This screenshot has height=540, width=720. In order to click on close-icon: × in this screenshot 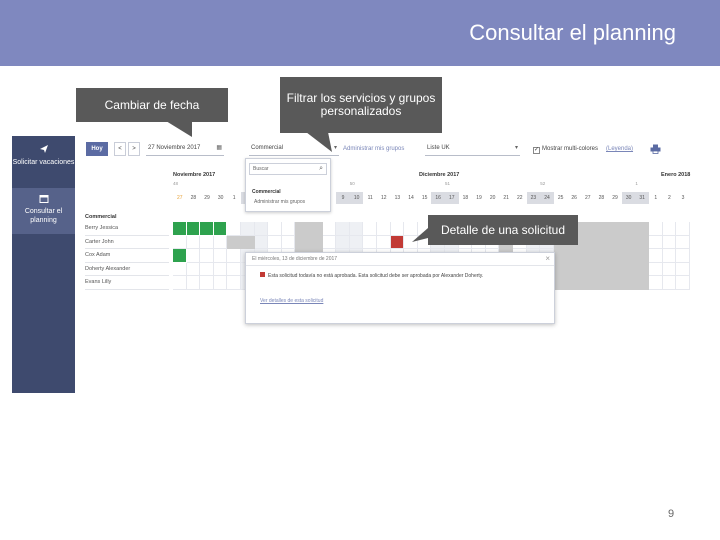, I will do `click(547, 258)`.